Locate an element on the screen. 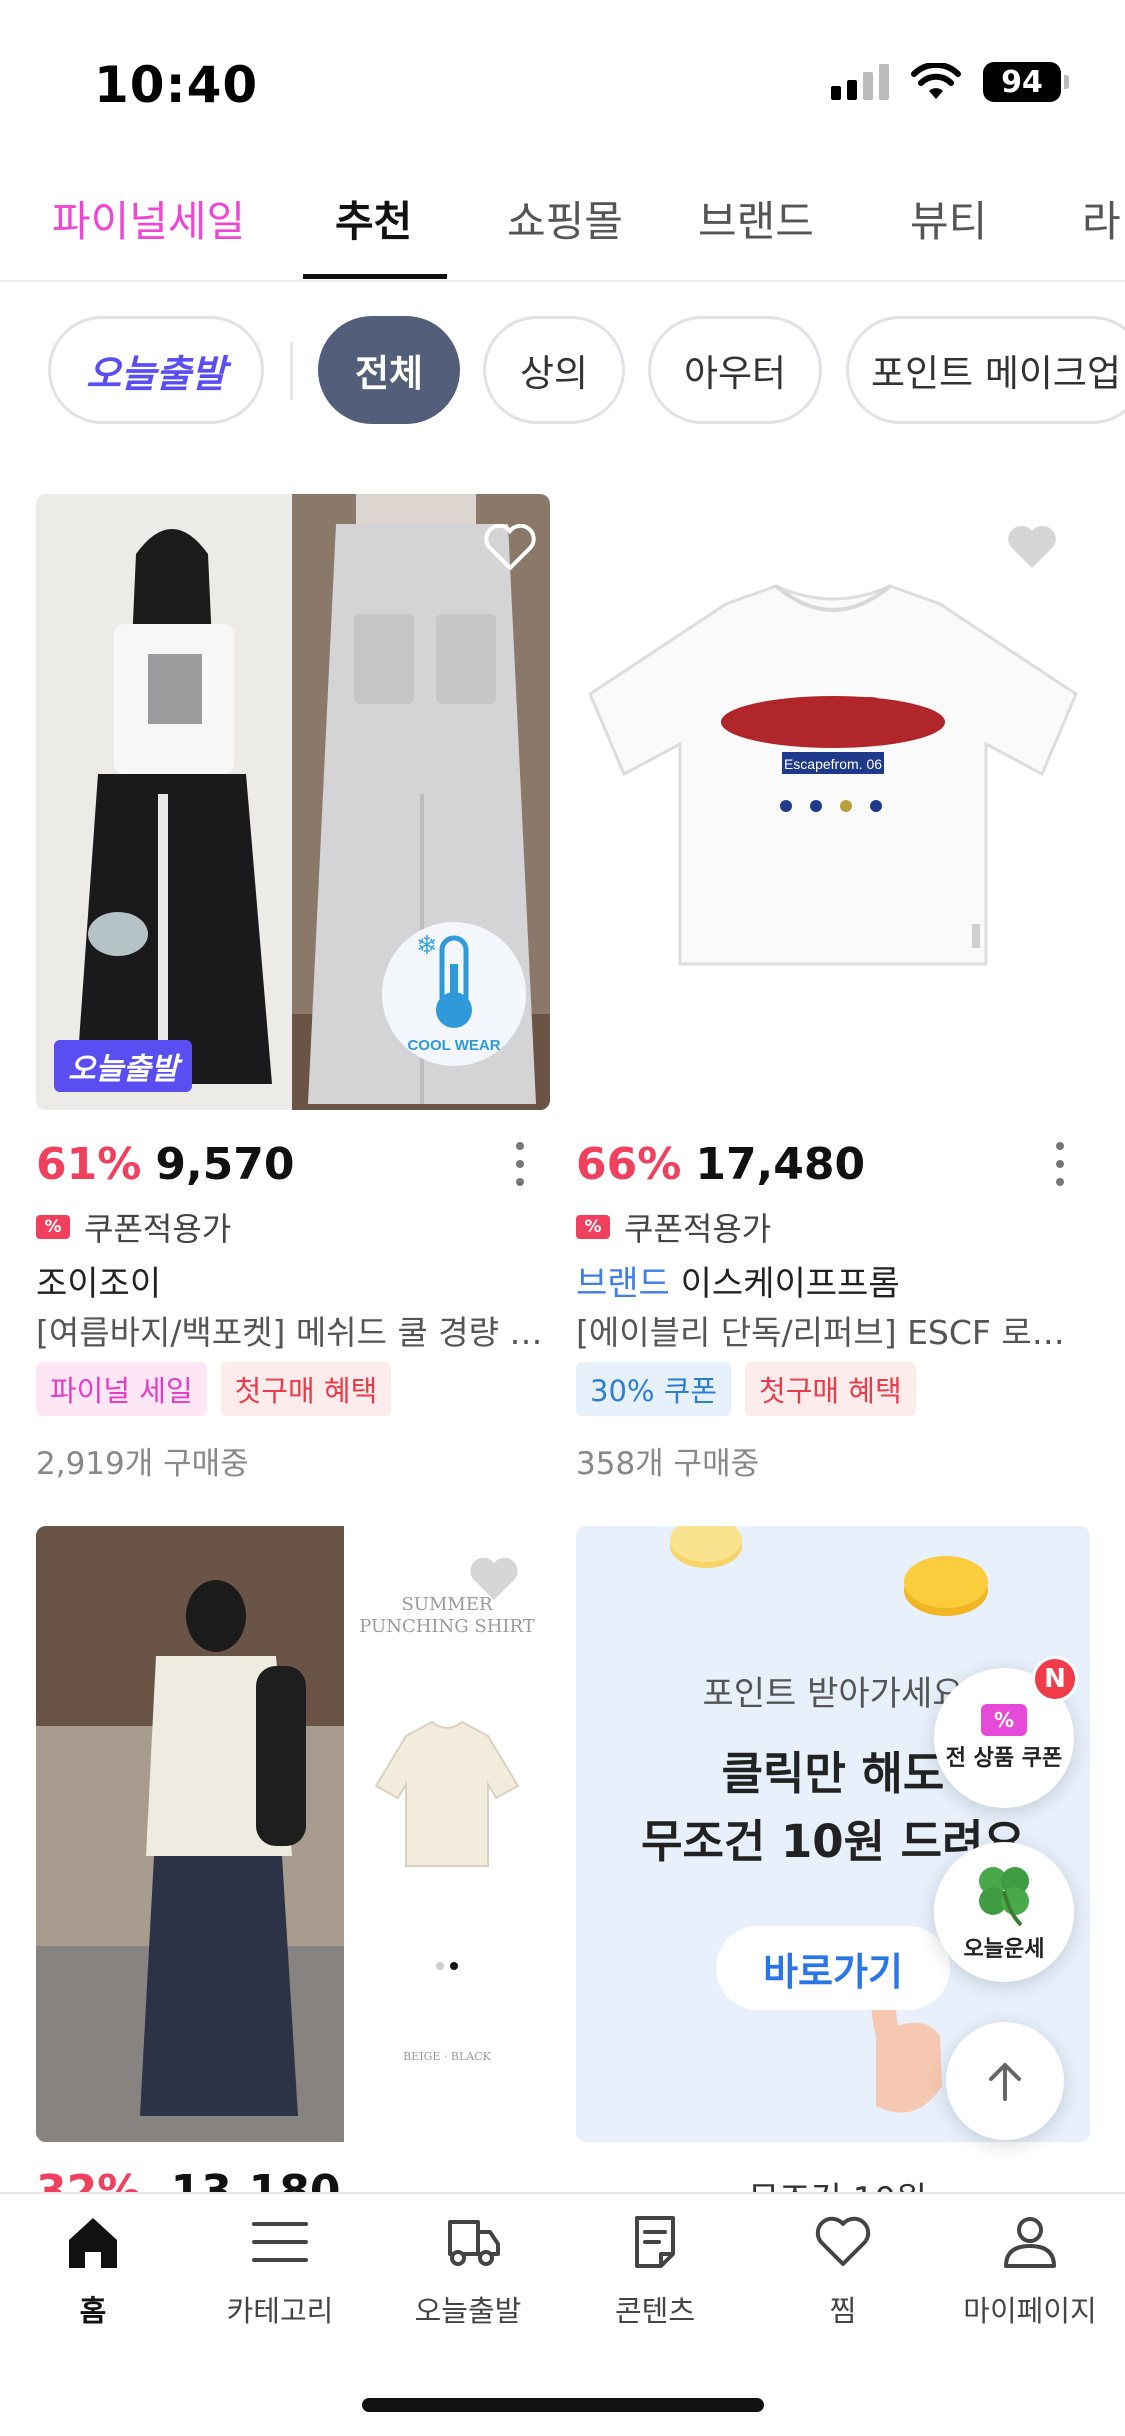 Image resolution: width=1125 pixels, height=2436 pixels. status-bar: 10:40 94 is located at coordinates (562, 75).